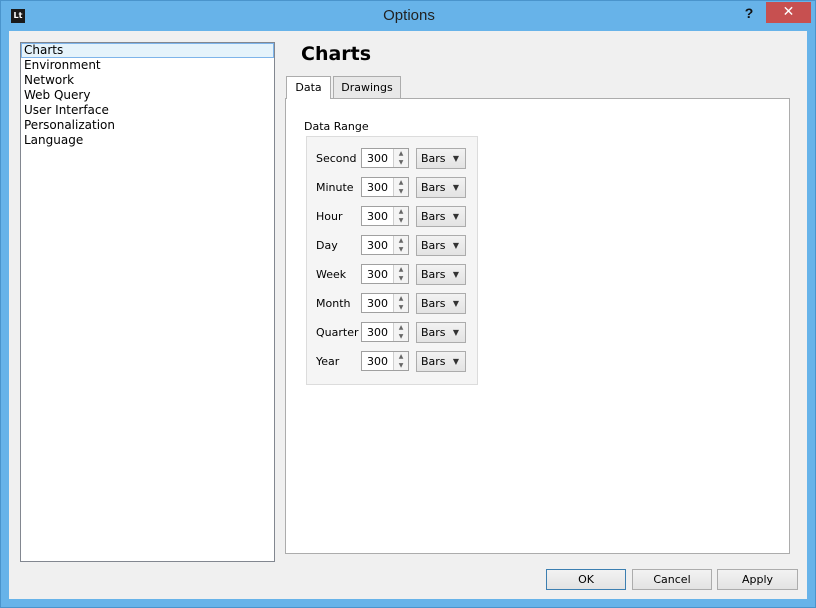  Describe the element at coordinates (367, 87) in the screenshot. I see `tab-drawings: Drawings` at that location.